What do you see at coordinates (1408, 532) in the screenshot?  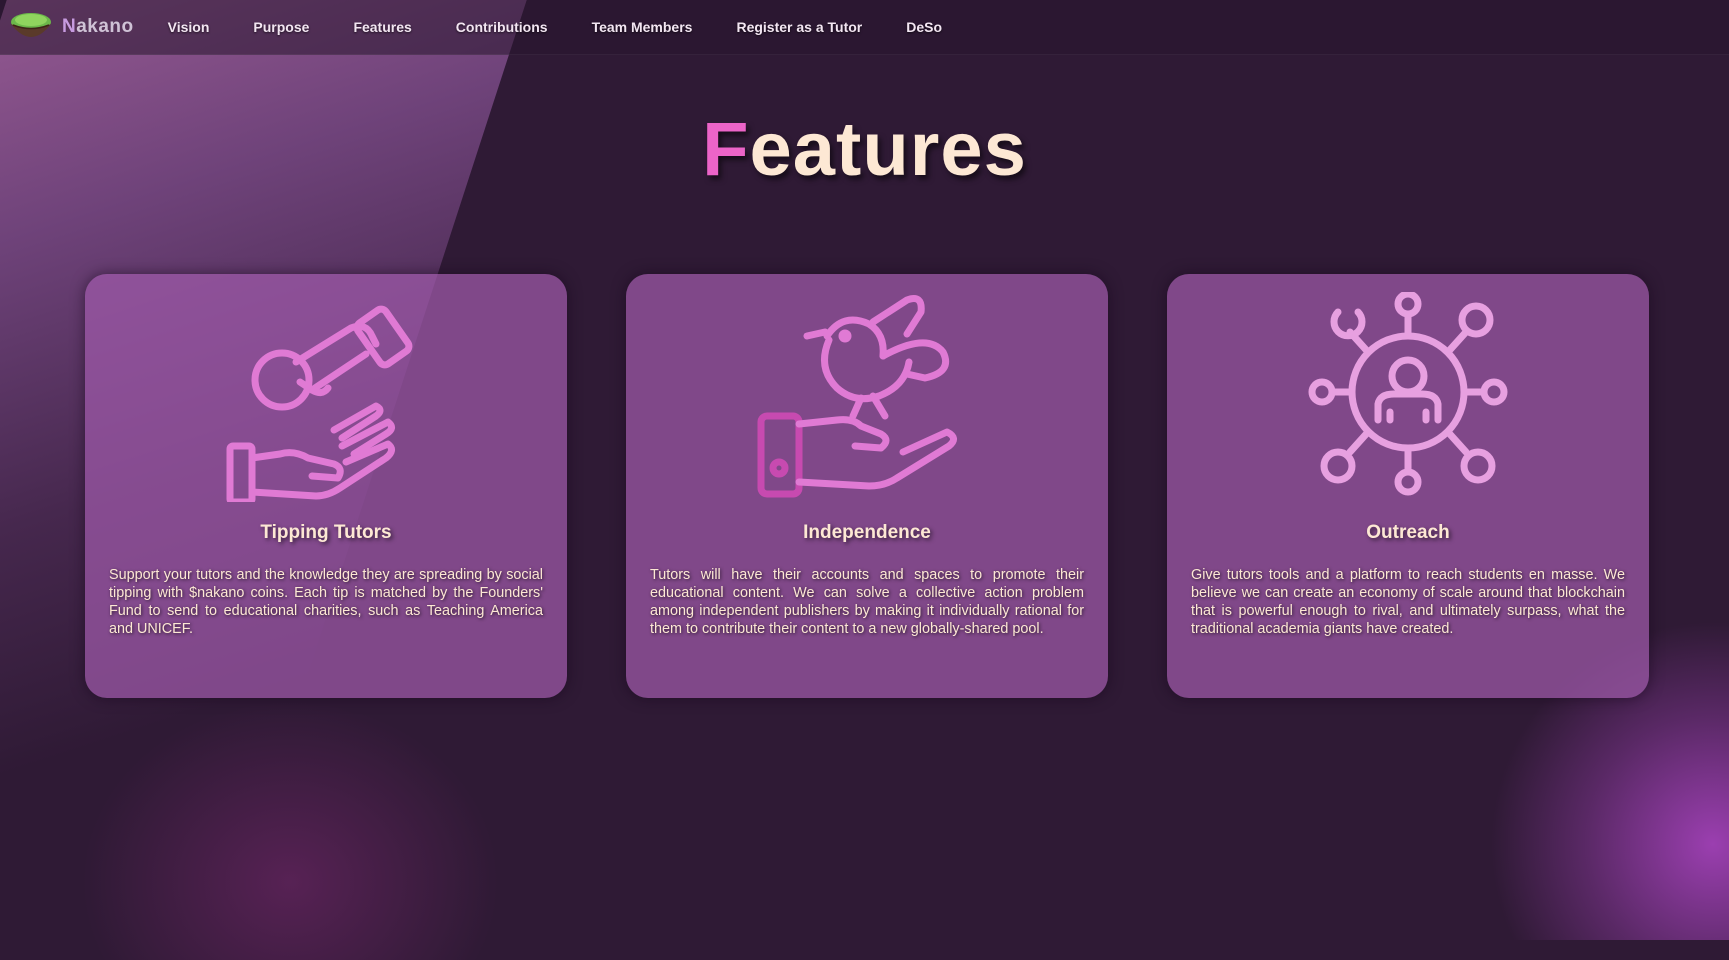 I see `feature-title: Outreach` at bounding box center [1408, 532].